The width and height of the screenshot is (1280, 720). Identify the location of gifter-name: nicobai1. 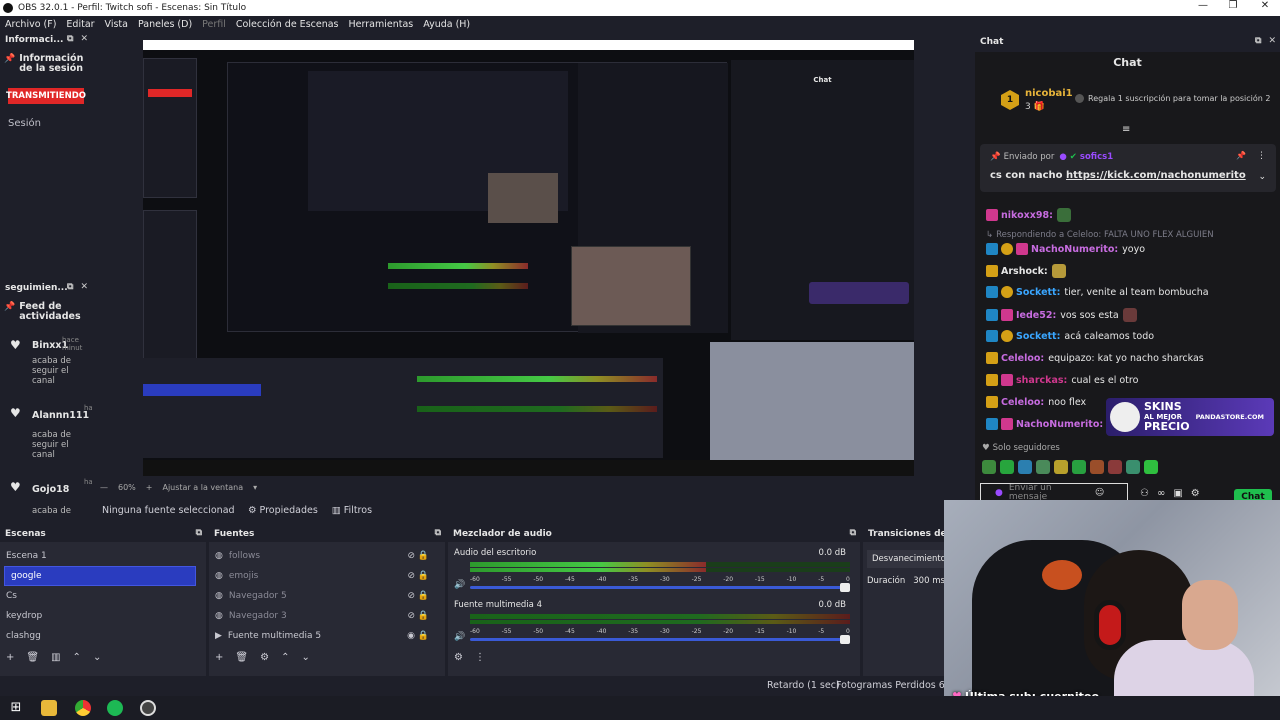
(1049, 93).